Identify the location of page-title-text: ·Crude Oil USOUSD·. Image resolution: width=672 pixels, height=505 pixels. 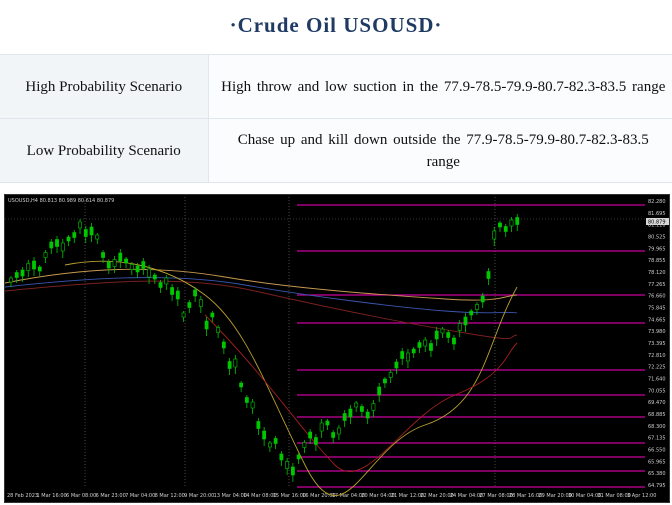
(336, 24).